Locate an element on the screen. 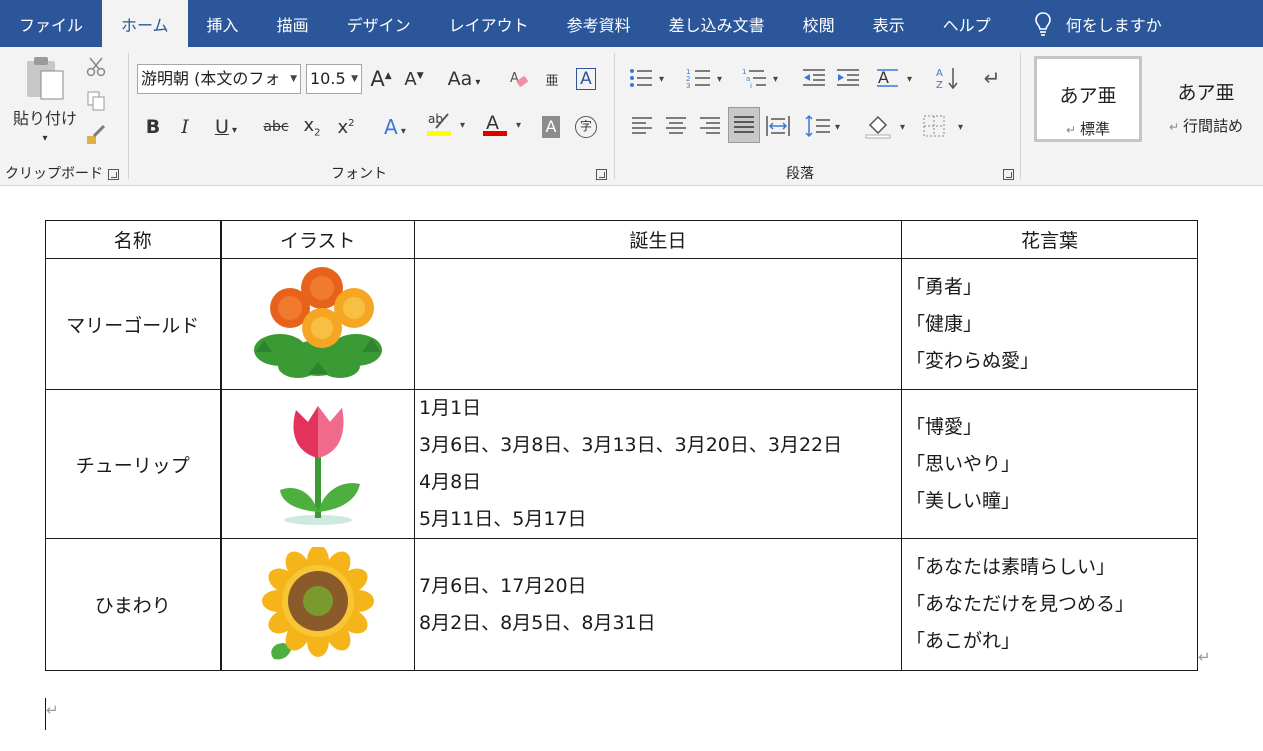 Image resolution: width=1263 pixels, height=751 pixels. style-normal: あア亜 ↵ 標準 is located at coordinates (1088, 99).